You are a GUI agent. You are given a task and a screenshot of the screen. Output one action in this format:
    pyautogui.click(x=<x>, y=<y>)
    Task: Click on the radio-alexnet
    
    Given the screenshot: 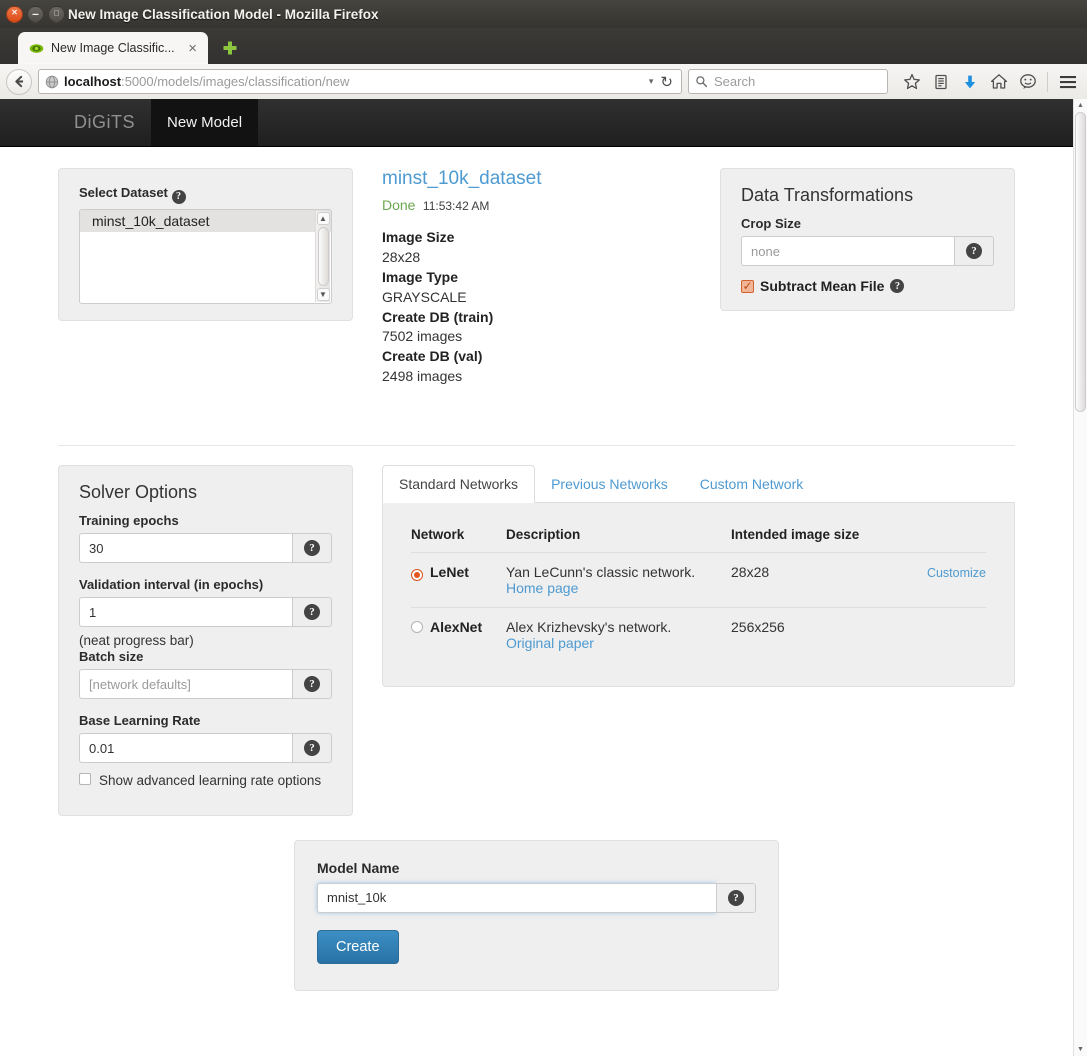 What is the action you would take?
    pyautogui.click(x=417, y=627)
    